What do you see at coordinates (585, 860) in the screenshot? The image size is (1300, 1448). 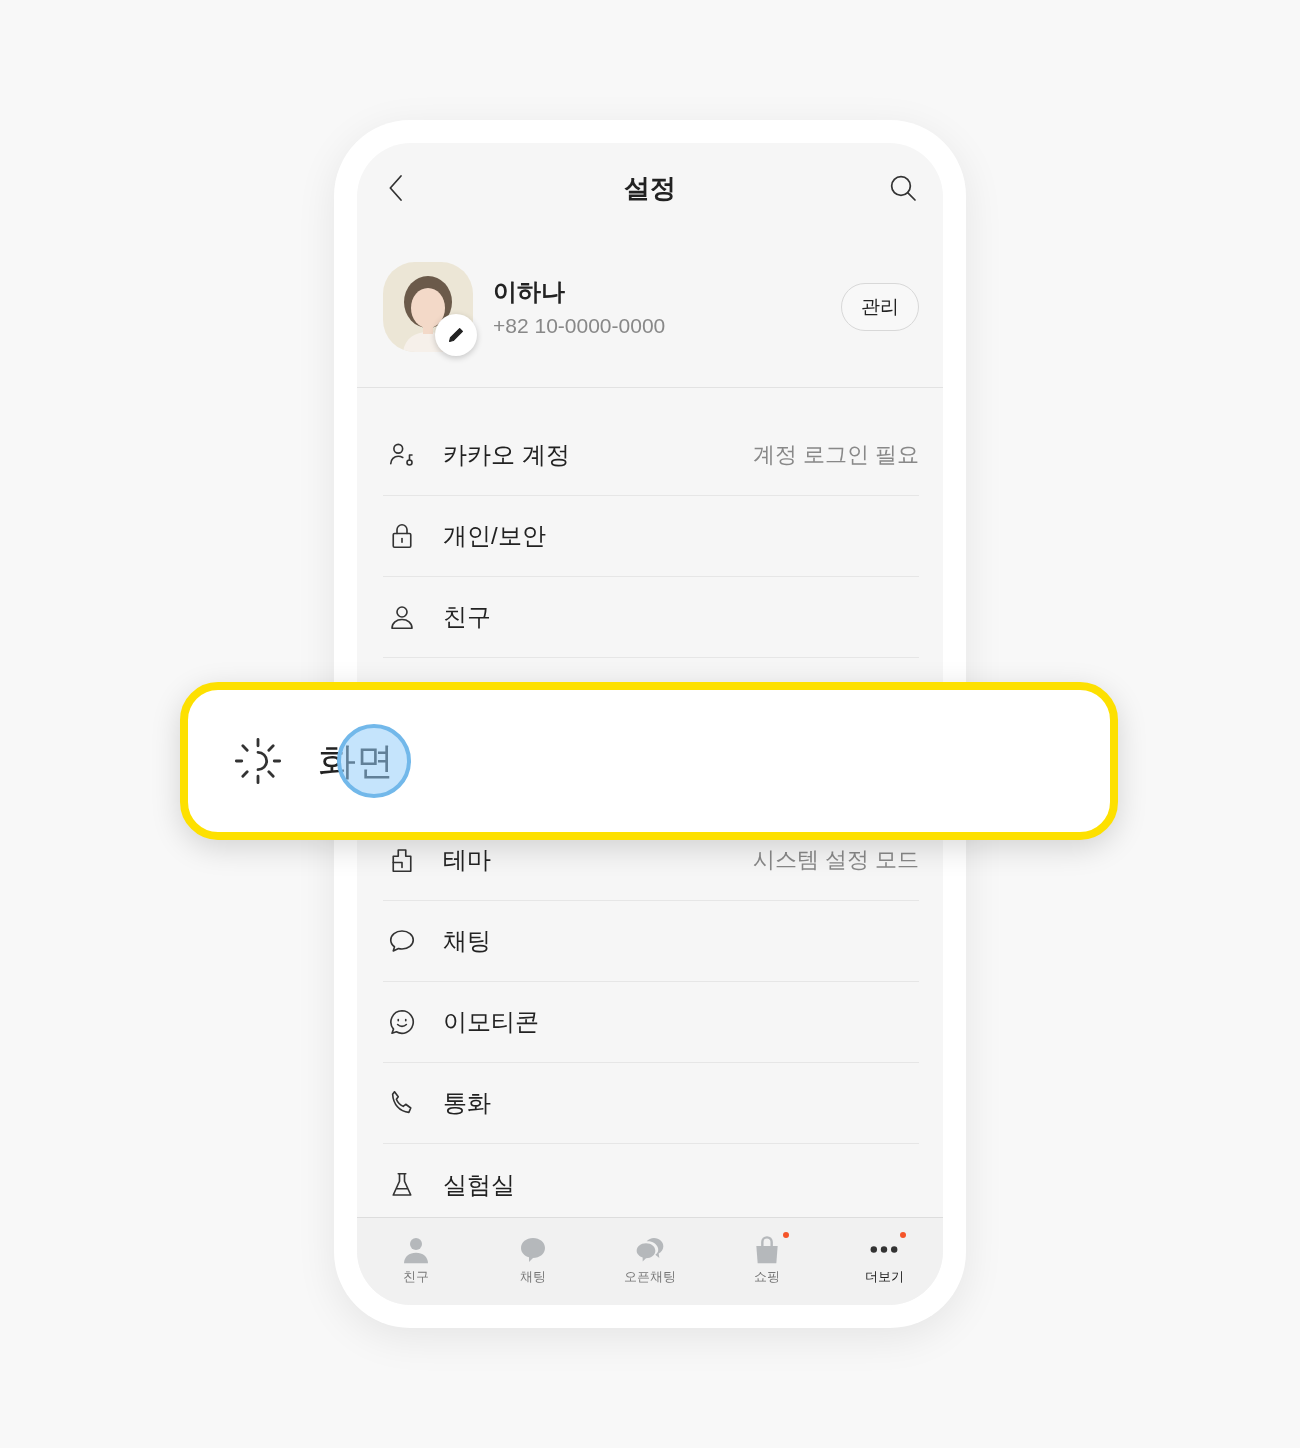 I see `menu-item: 테마` at bounding box center [585, 860].